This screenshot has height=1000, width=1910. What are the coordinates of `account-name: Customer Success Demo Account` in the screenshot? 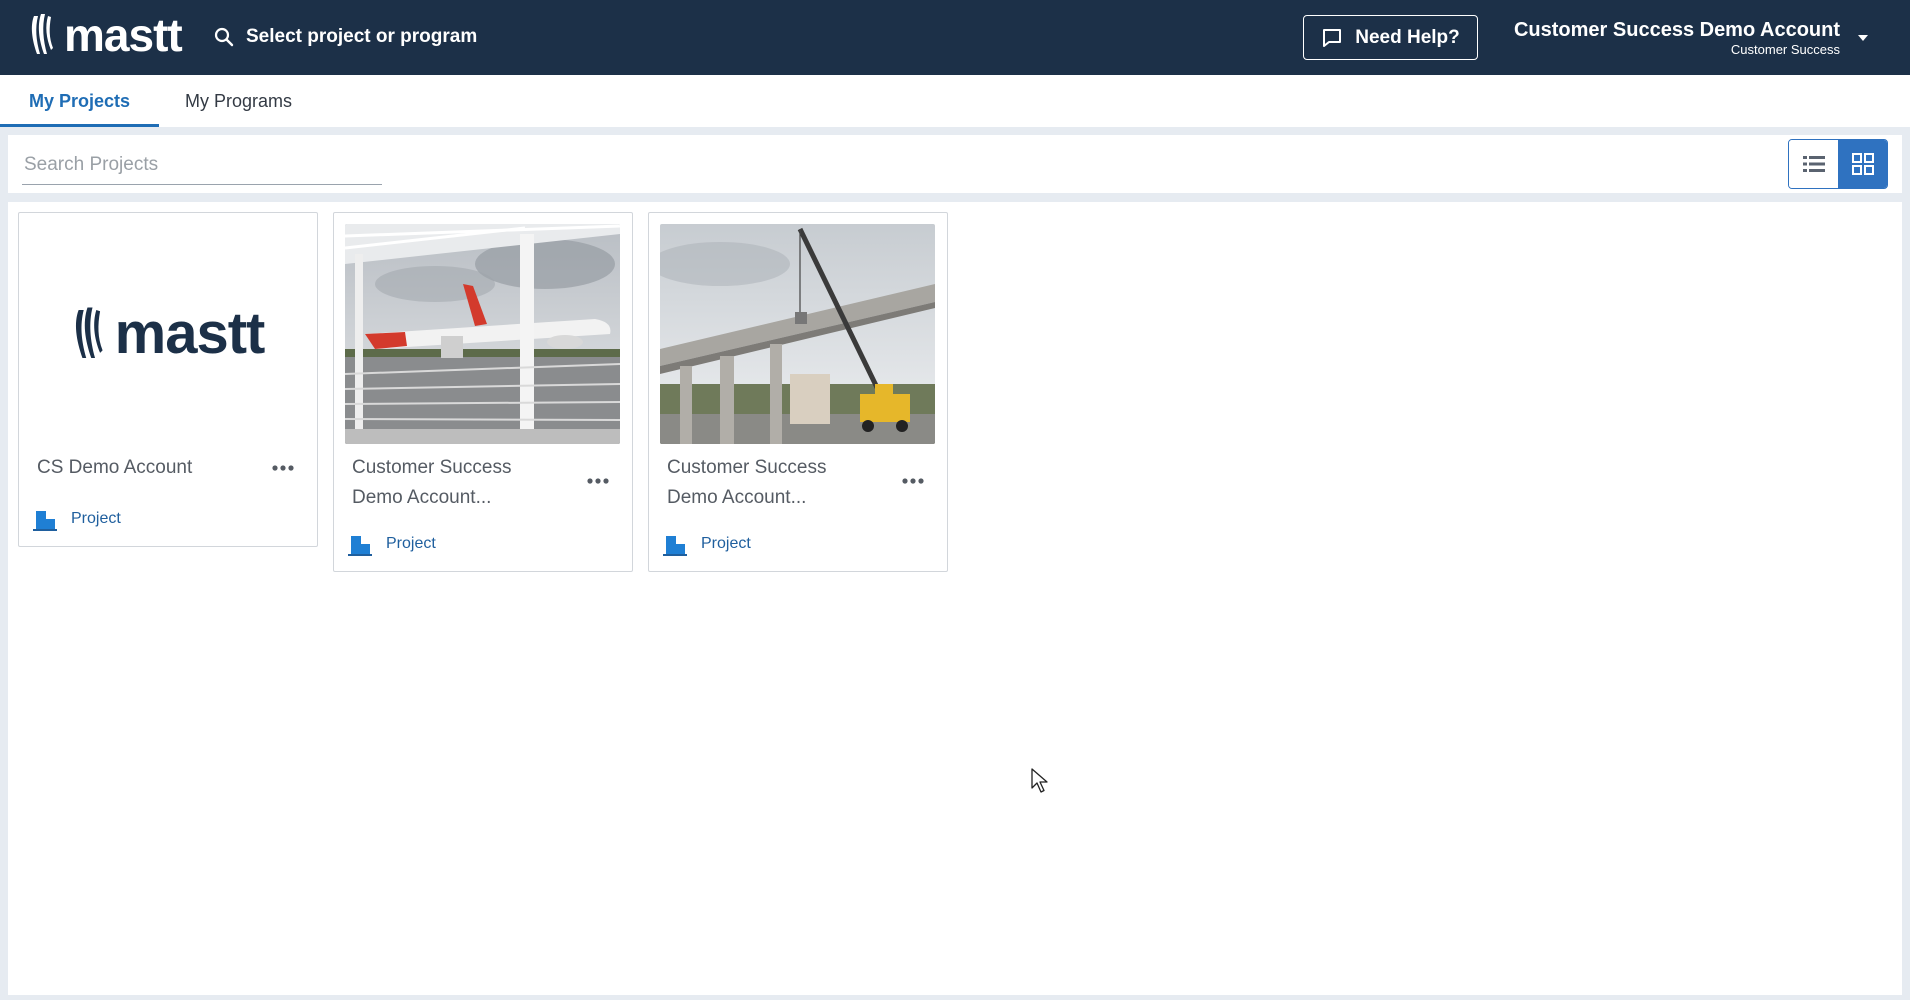 It's located at (1676, 30).